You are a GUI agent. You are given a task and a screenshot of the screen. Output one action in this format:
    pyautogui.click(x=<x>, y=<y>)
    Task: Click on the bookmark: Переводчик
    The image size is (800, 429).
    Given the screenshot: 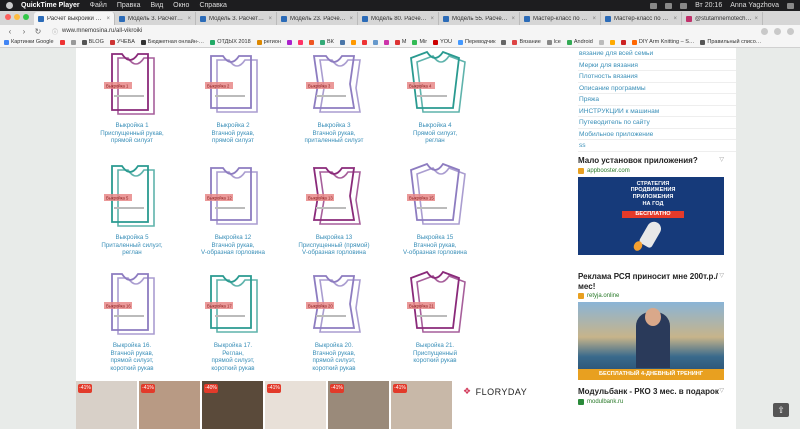 What is the action you would take?
    pyautogui.click(x=476, y=42)
    